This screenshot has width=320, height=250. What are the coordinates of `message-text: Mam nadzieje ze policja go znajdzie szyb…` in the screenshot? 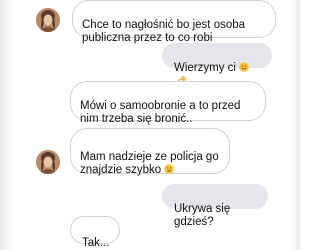 It's located at (149, 163).